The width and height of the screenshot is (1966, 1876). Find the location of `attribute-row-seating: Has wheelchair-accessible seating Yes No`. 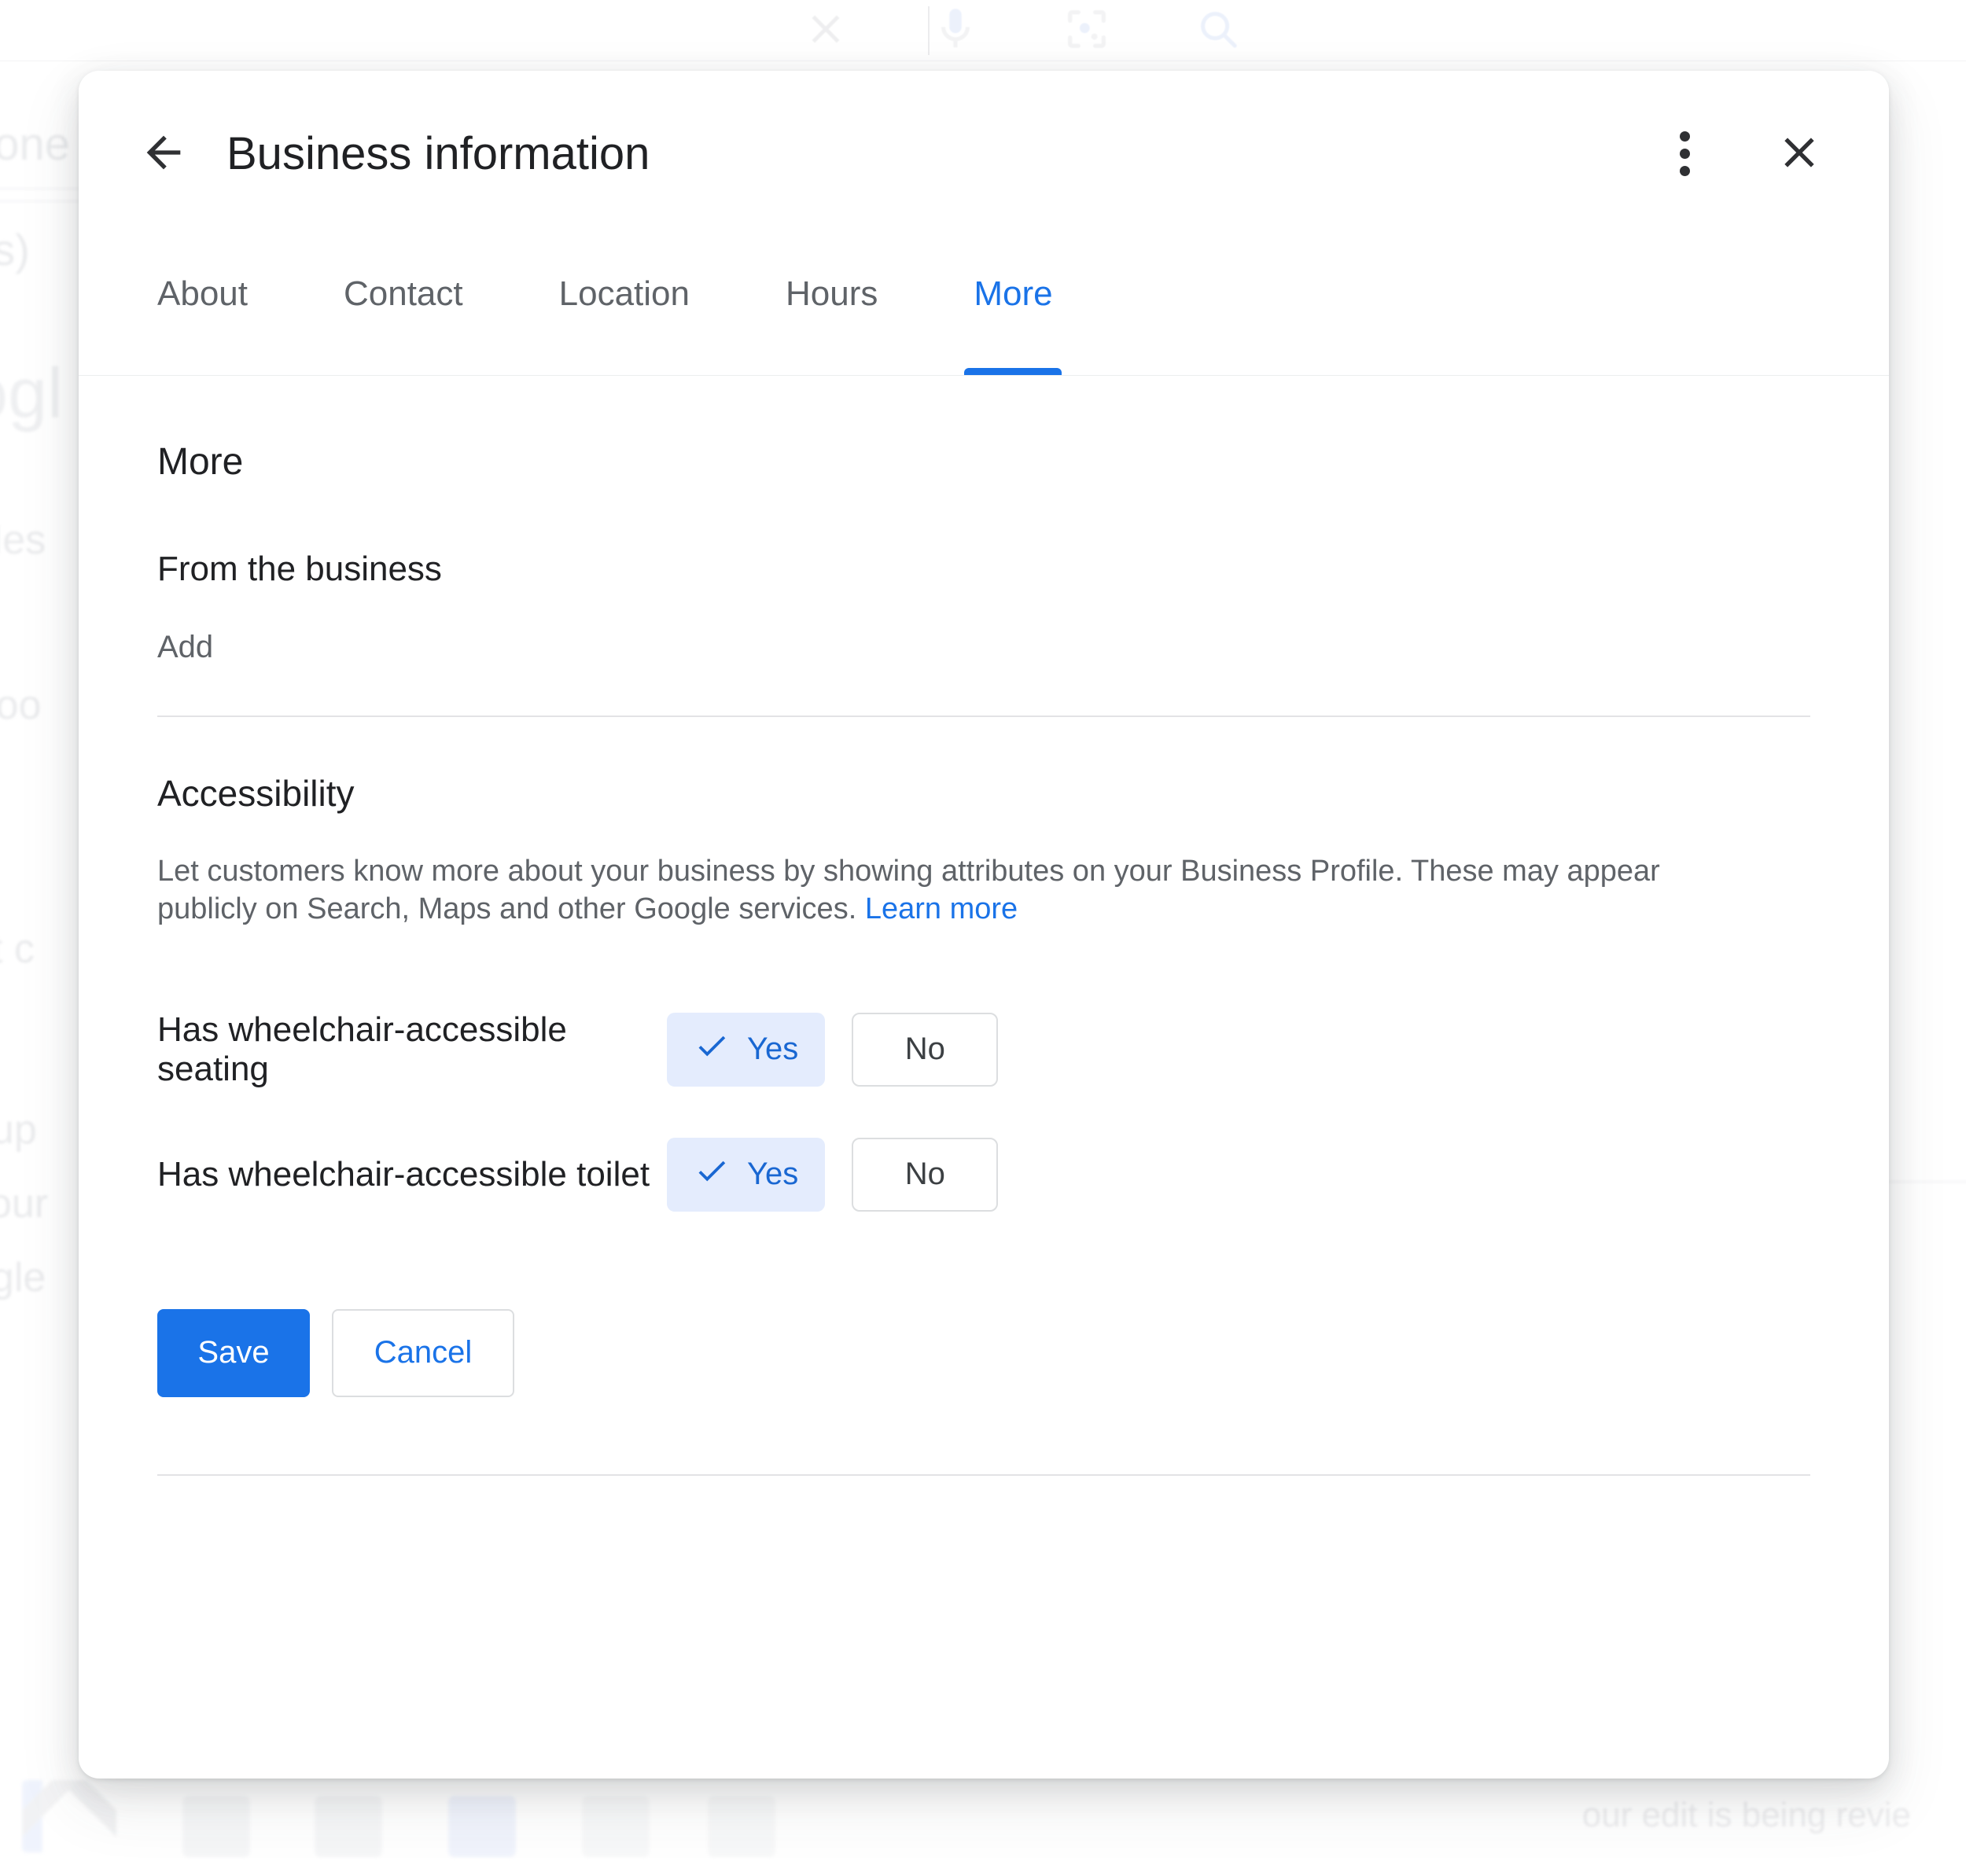

attribute-row-seating: Has wheelchair-accessible seating Yes No is located at coordinates (984, 1049).